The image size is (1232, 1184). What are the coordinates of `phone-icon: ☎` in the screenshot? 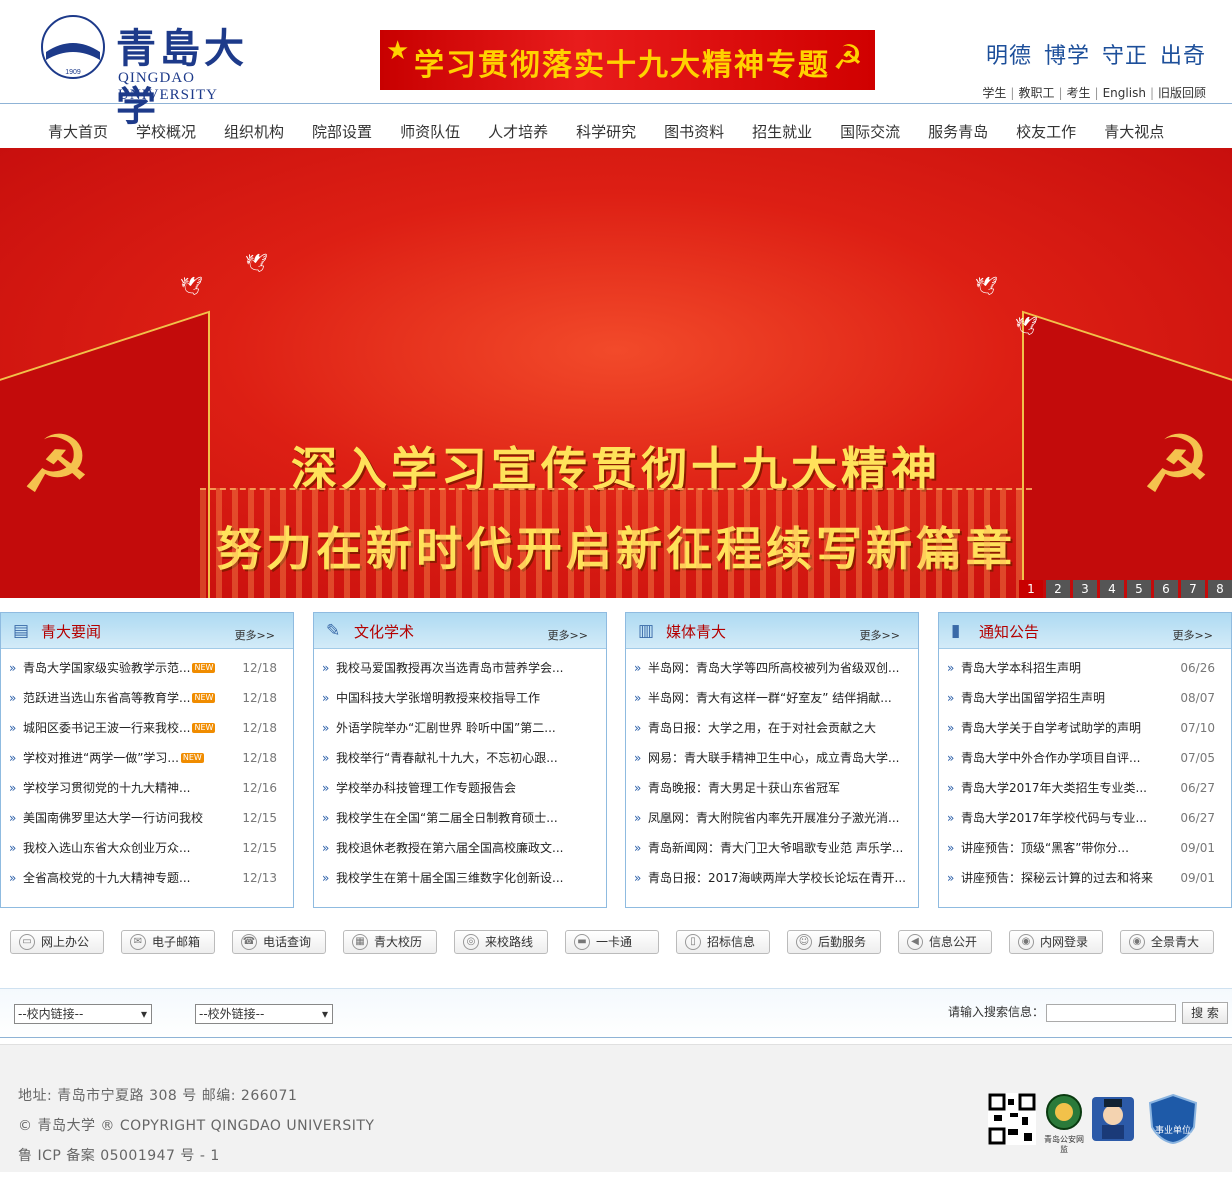 It's located at (249, 942).